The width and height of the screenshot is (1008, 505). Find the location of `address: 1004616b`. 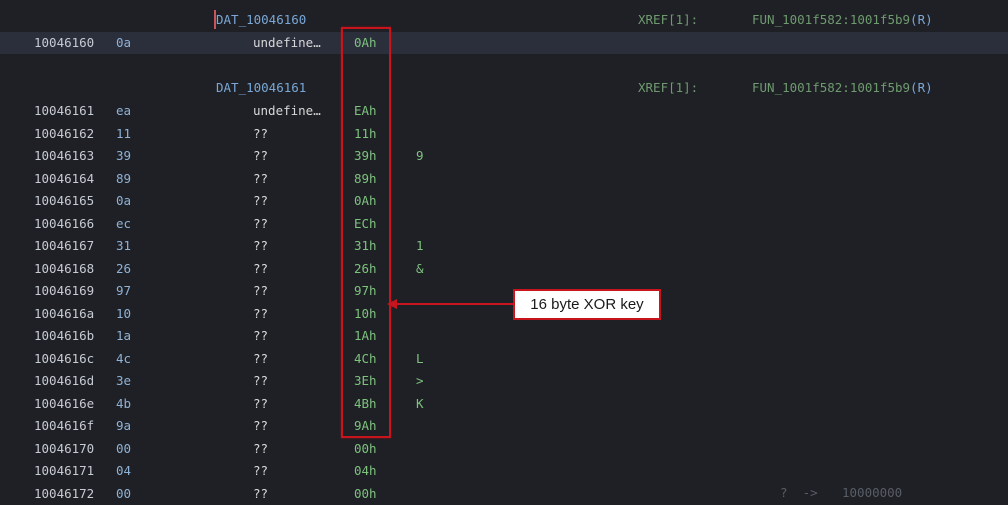

address: 1004616b is located at coordinates (64, 336).